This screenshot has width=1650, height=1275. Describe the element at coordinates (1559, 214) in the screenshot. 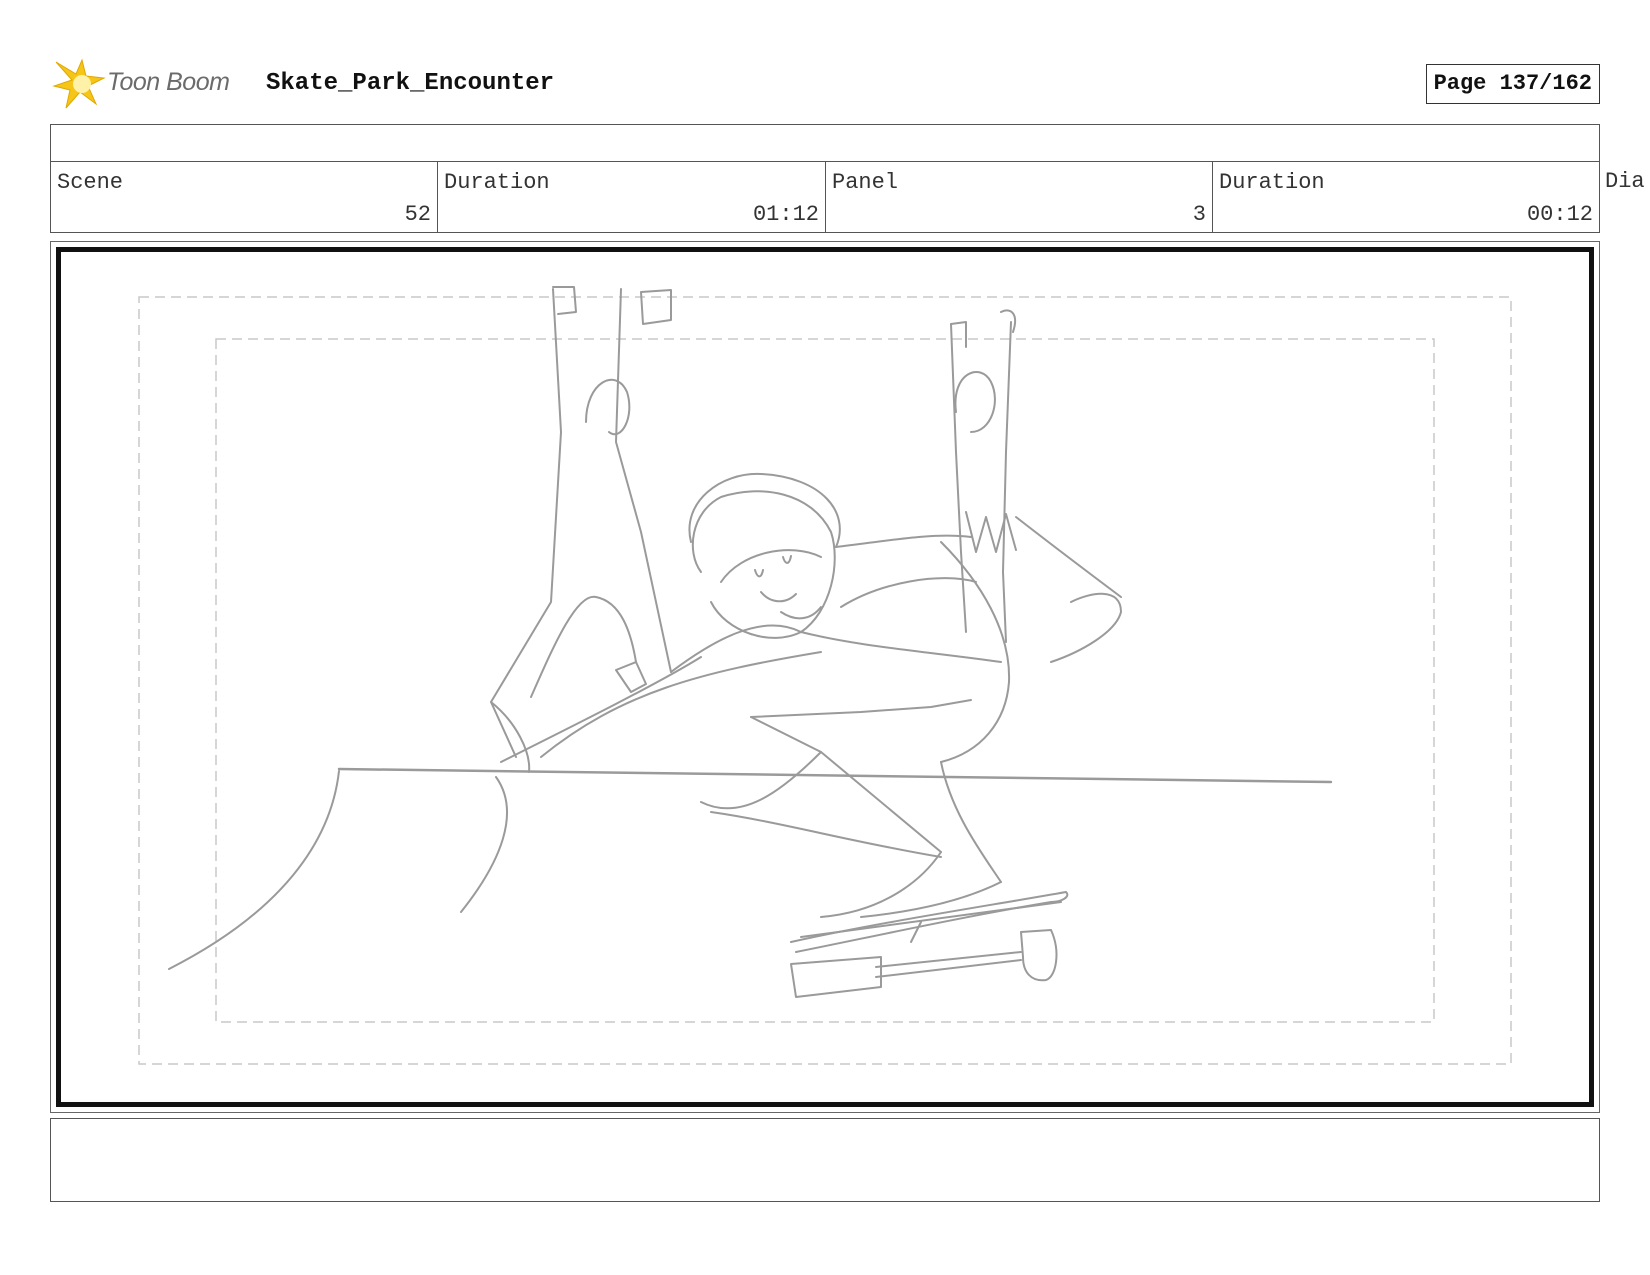

I see `panel-duration-value: 00:12` at that location.